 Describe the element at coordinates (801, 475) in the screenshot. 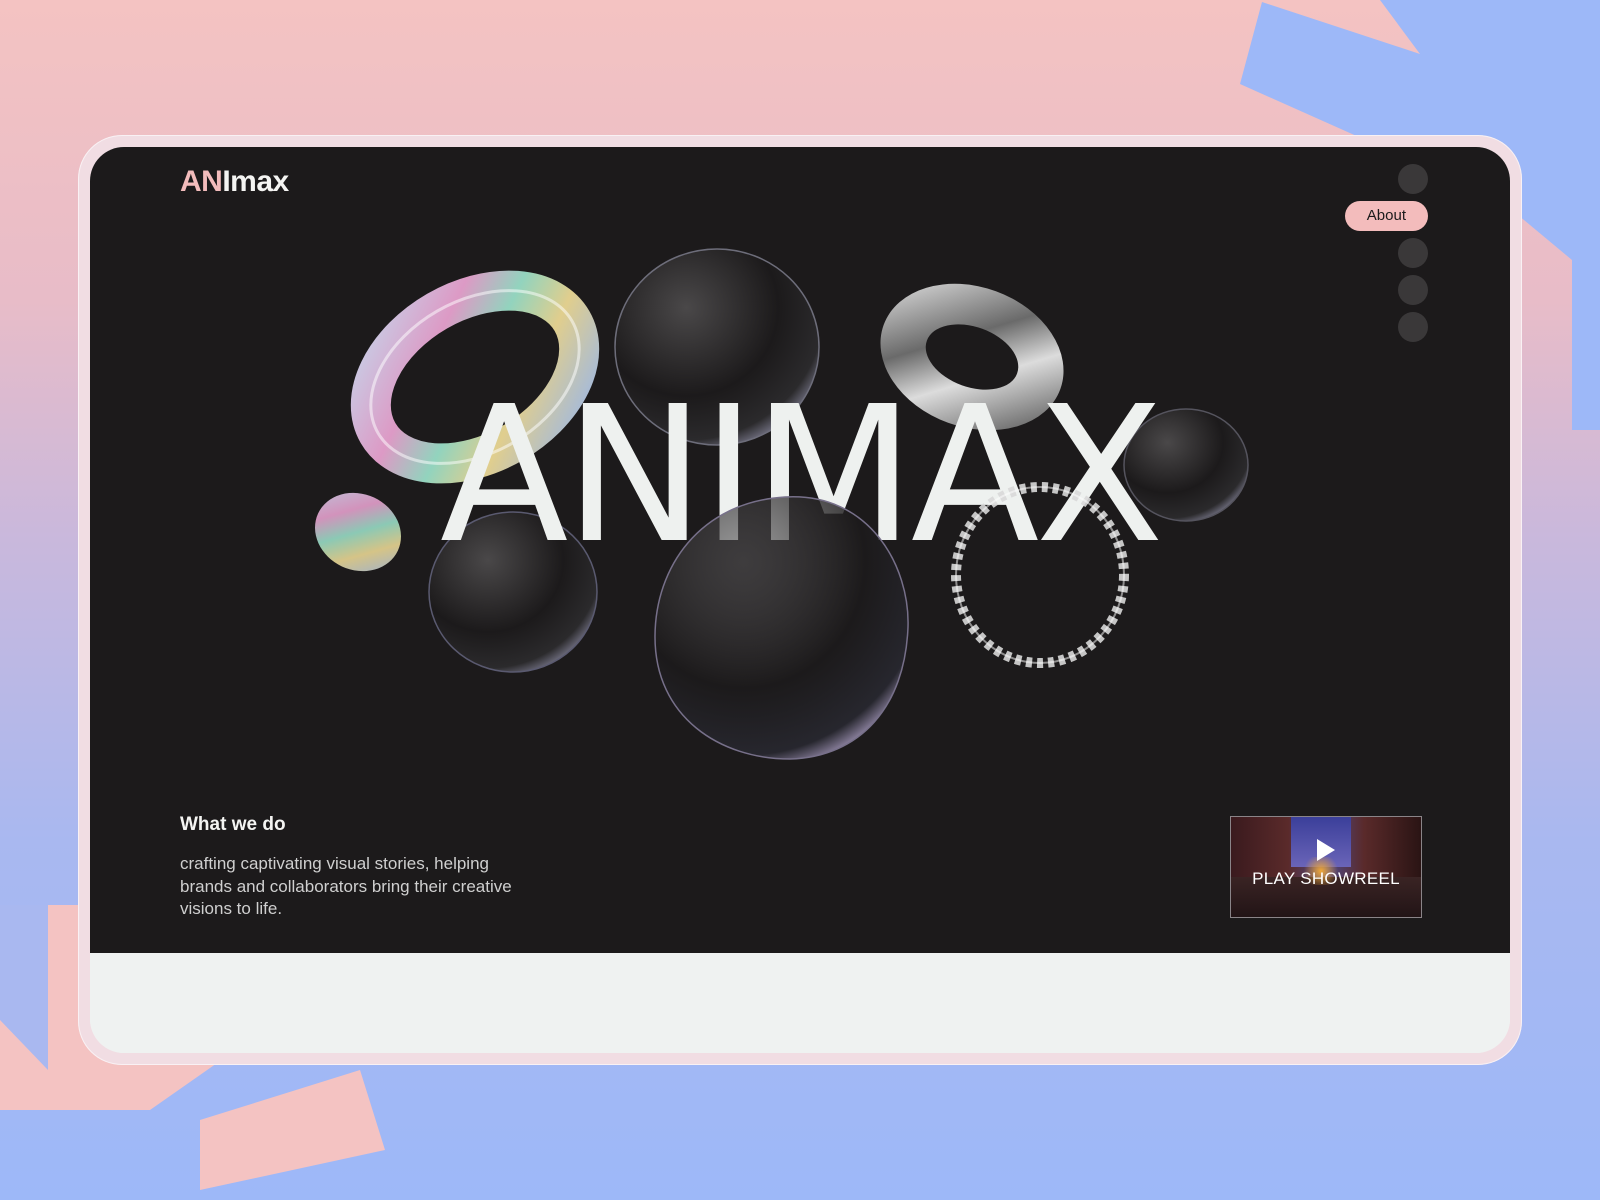

I see `hero-title: ANIMAX` at that location.